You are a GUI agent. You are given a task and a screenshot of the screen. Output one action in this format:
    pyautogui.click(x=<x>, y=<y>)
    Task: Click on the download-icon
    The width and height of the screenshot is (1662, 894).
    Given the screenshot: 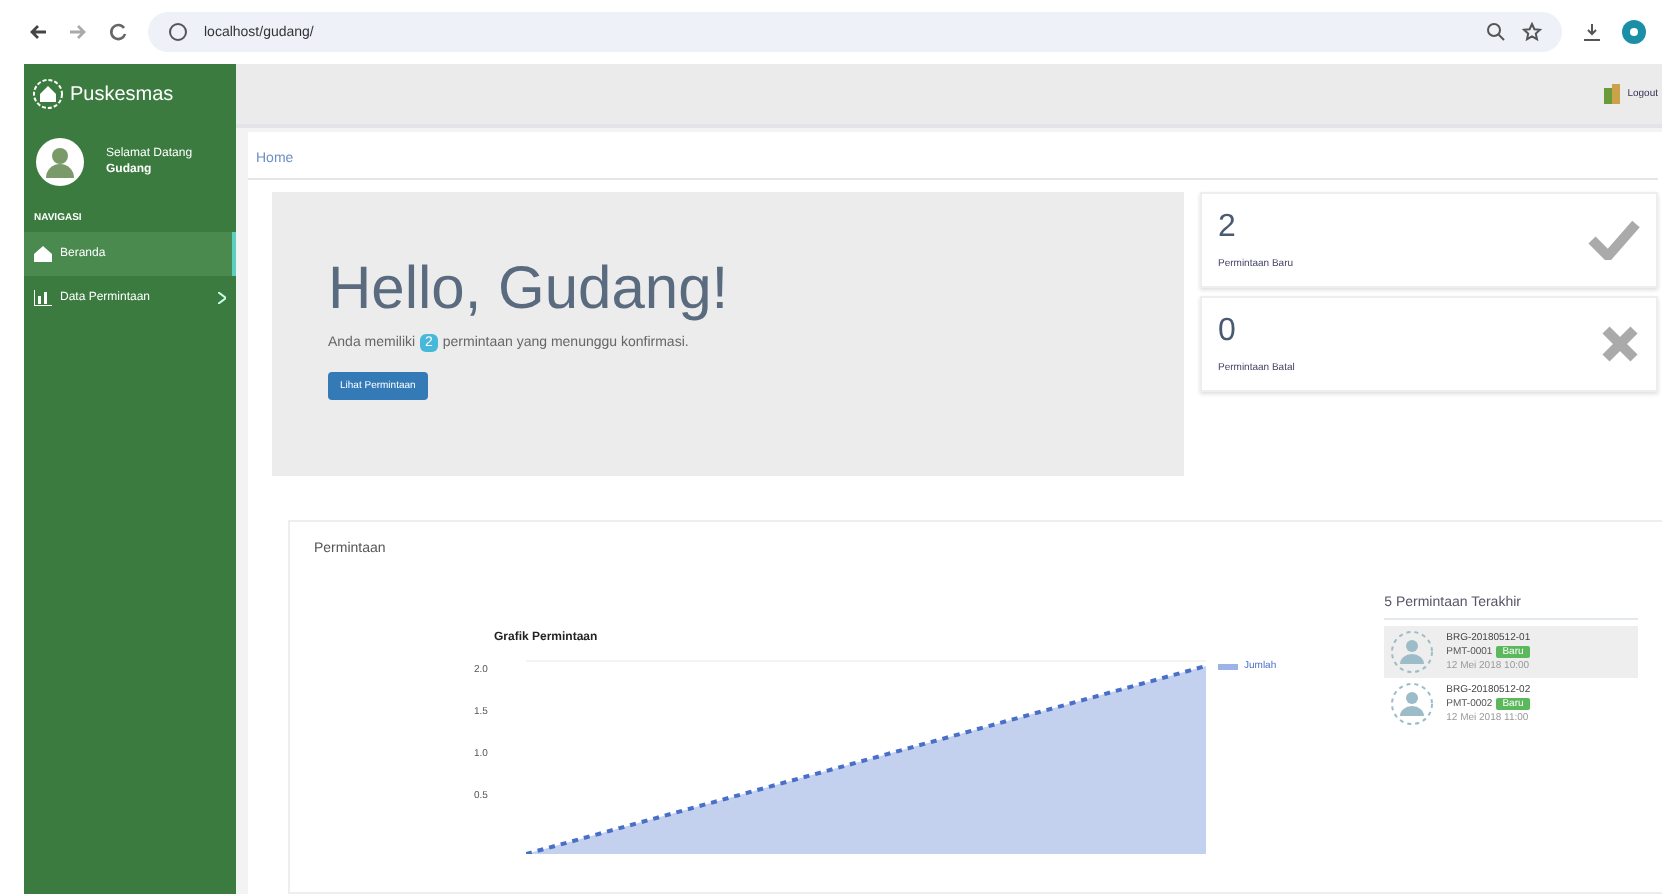 What is the action you would take?
    pyautogui.click(x=1592, y=32)
    